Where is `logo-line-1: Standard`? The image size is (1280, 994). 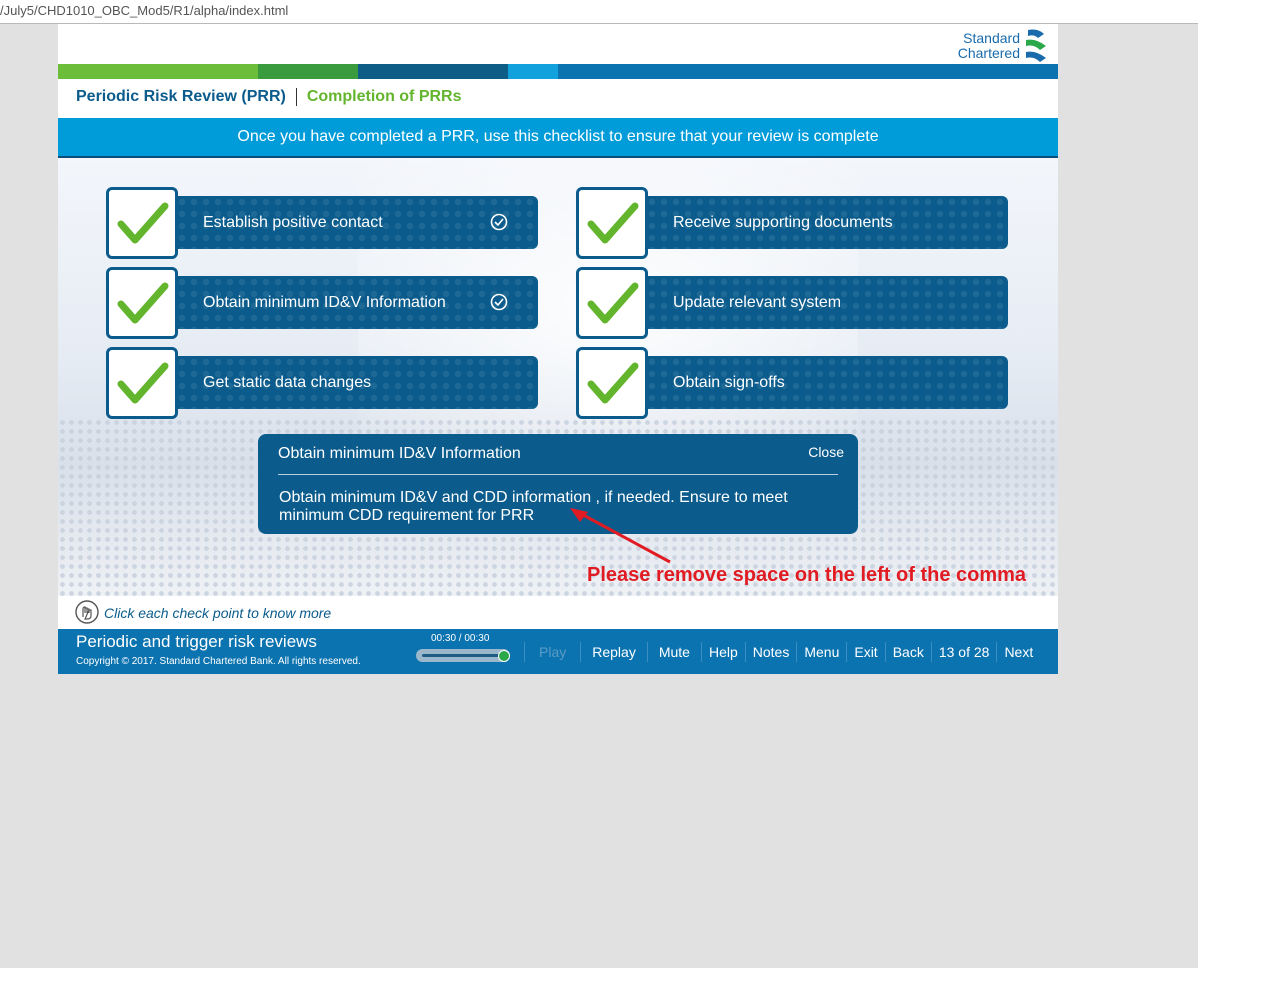 logo-line-1: Standard is located at coordinates (991, 38).